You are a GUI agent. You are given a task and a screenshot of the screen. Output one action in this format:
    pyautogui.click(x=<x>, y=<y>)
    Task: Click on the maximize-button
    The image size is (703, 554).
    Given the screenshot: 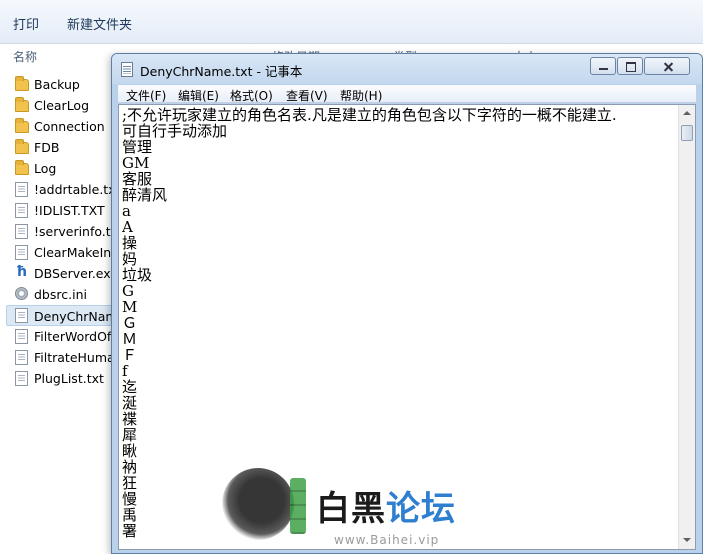 What is the action you would take?
    pyautogui.click(x=630, y=66)
    